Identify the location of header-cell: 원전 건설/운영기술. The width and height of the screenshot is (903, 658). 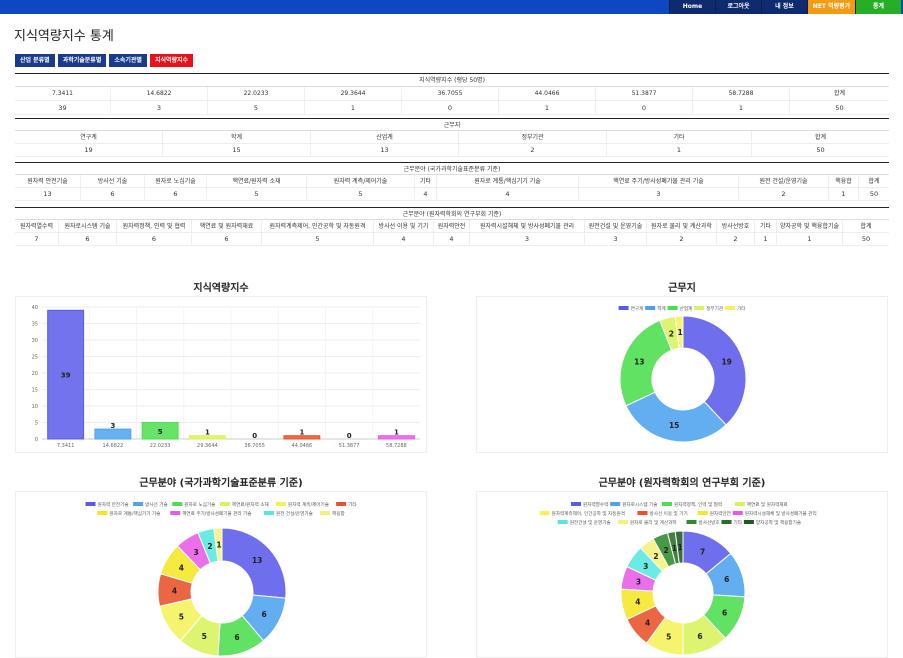
(784, 181).